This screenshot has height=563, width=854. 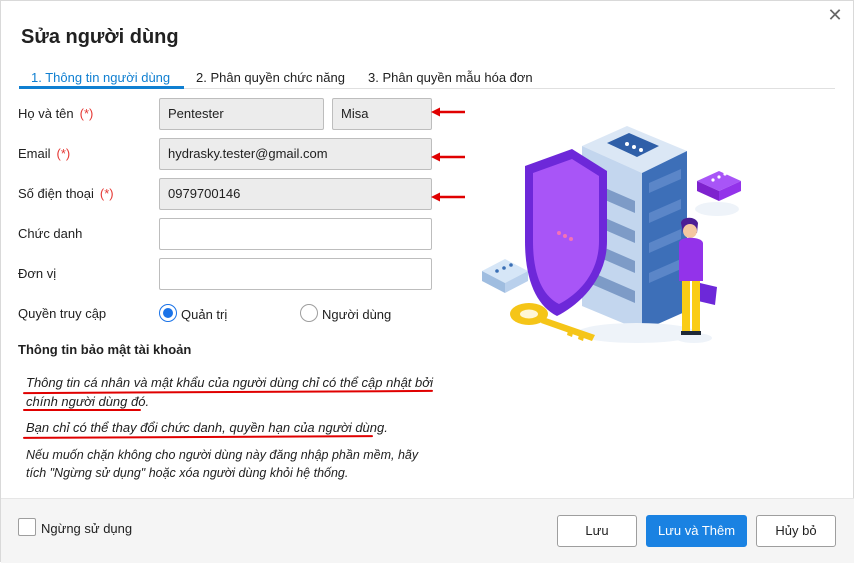 What do you see at coordinates (597, 531) in the screenshot?
I see `save-button: Lưu` at bounding box center [597, 531].